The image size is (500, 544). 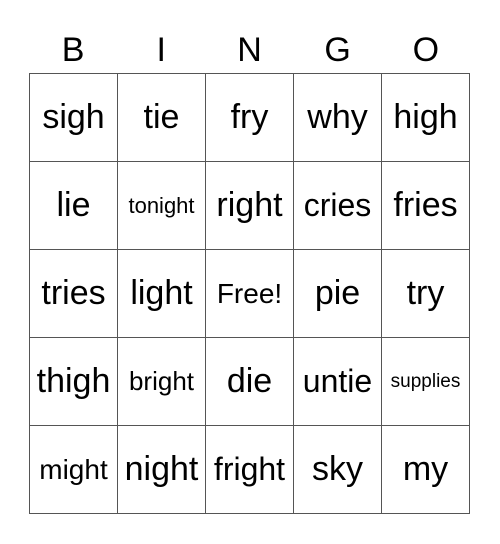 What do you see at coordinates (74, 118) in the screenshot?
I see `bingo-cell: sigh` at bounding box center [74, 118].